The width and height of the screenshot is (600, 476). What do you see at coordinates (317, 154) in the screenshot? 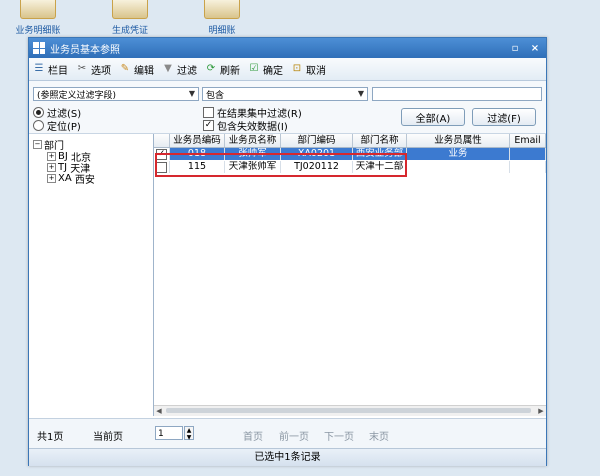
I see `cell-dept-code: XA0201` at bounding box center [317, 154].